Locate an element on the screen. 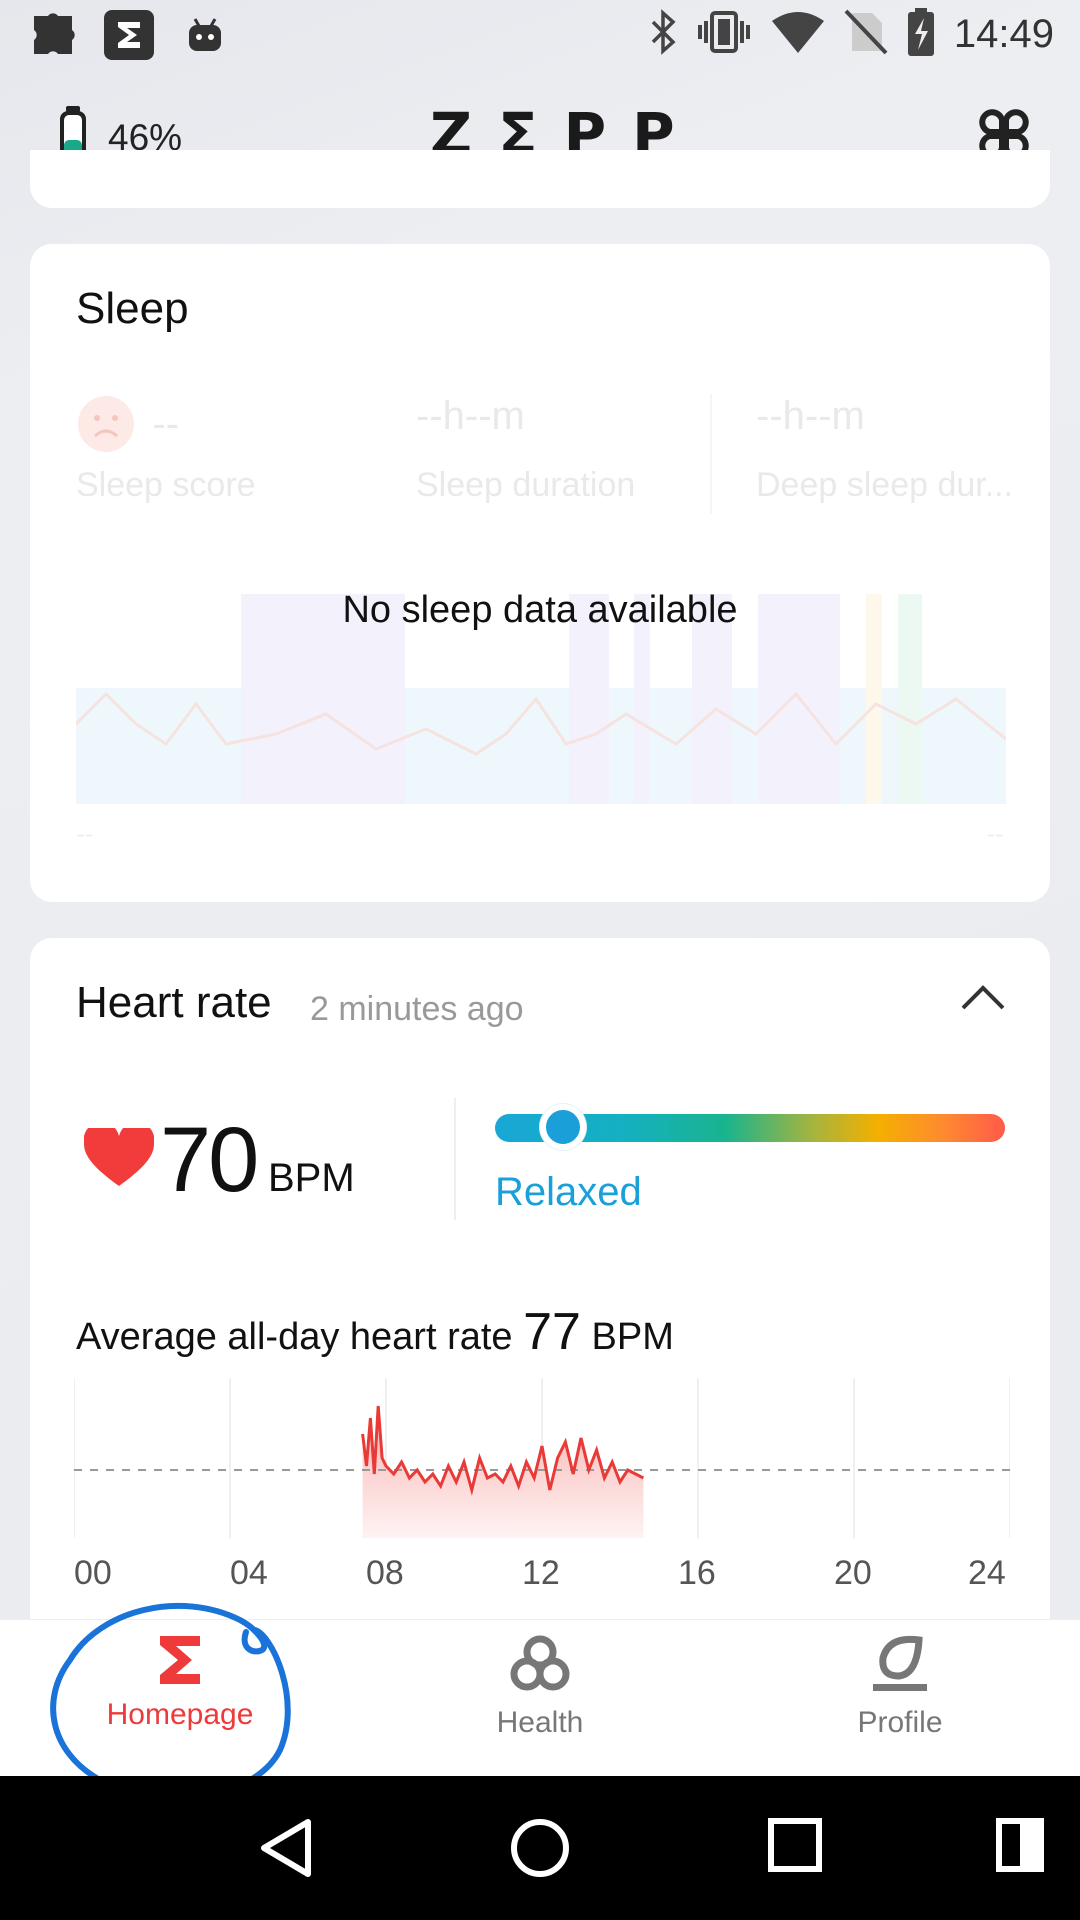 The height and width of the screenshot is (1920, 1080). puzzle-icon is located at coordinates (53, 35).